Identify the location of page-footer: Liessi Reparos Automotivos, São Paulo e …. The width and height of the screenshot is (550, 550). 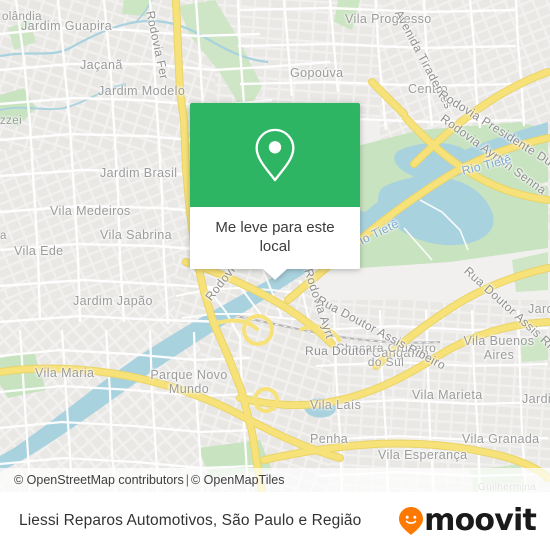
(275, 521).